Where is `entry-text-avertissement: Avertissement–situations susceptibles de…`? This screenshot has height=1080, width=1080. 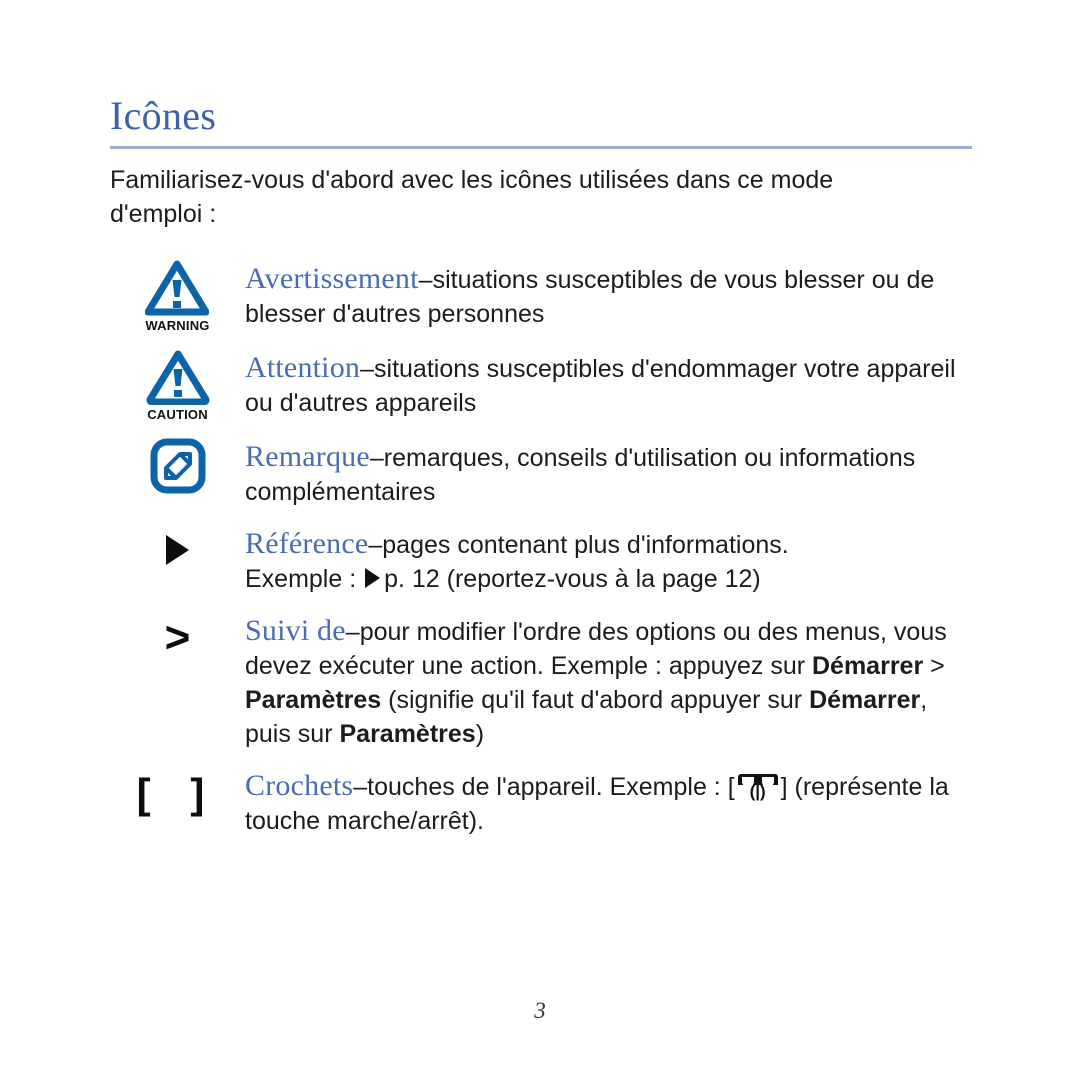 entry-text-avertissement: Avertissement–situations susceptibles de… is located at coordinates (612, 294).